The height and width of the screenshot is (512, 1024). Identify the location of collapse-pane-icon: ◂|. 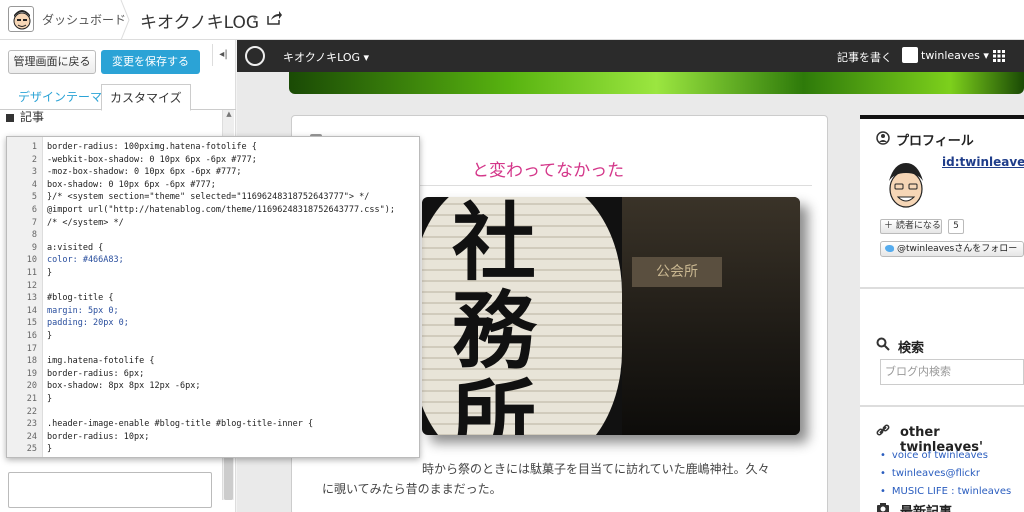
(223, 55).